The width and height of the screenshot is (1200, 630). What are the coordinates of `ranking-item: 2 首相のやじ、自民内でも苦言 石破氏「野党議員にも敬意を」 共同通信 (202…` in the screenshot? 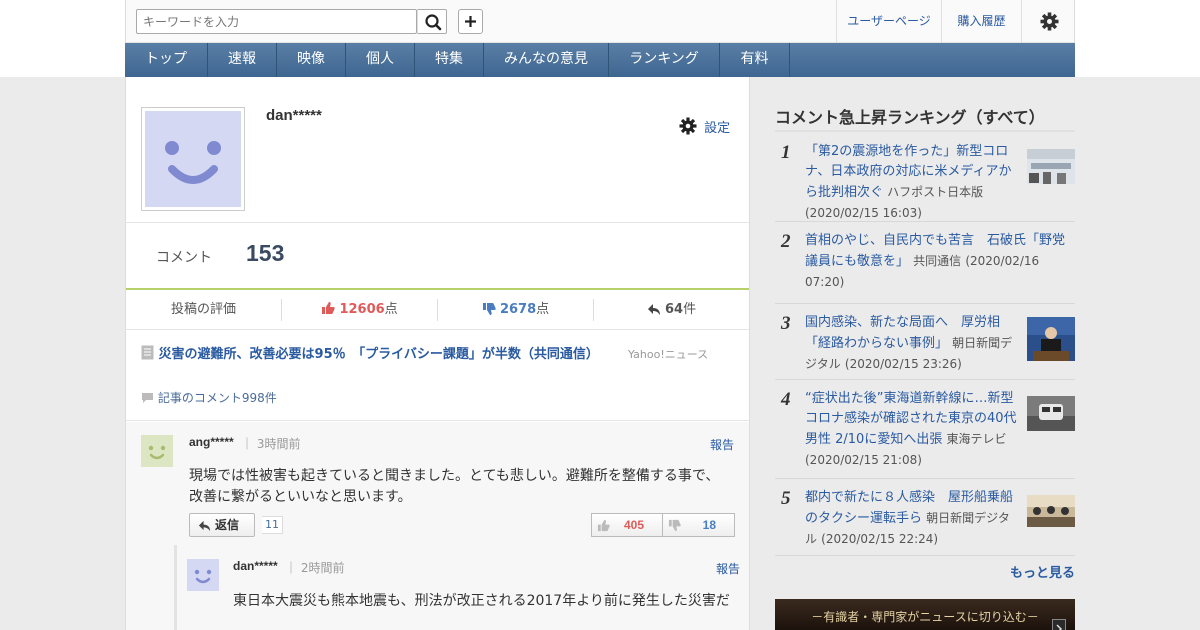 It's located at (925, 263).